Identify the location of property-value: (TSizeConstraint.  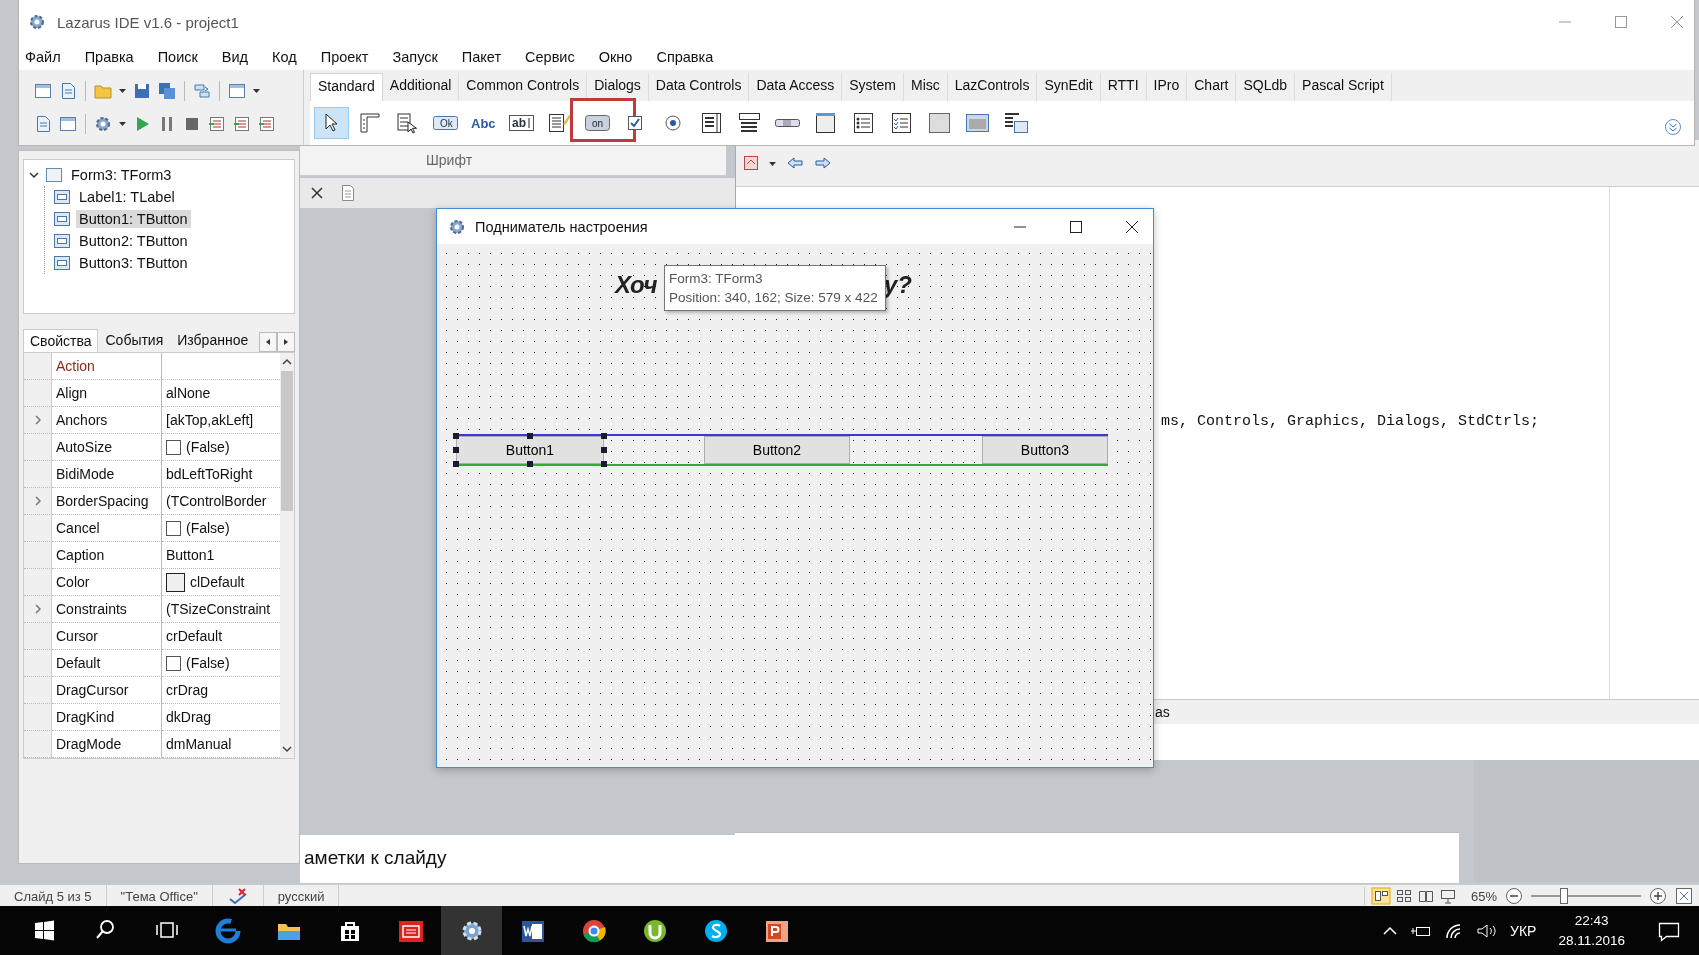
(218, 609).